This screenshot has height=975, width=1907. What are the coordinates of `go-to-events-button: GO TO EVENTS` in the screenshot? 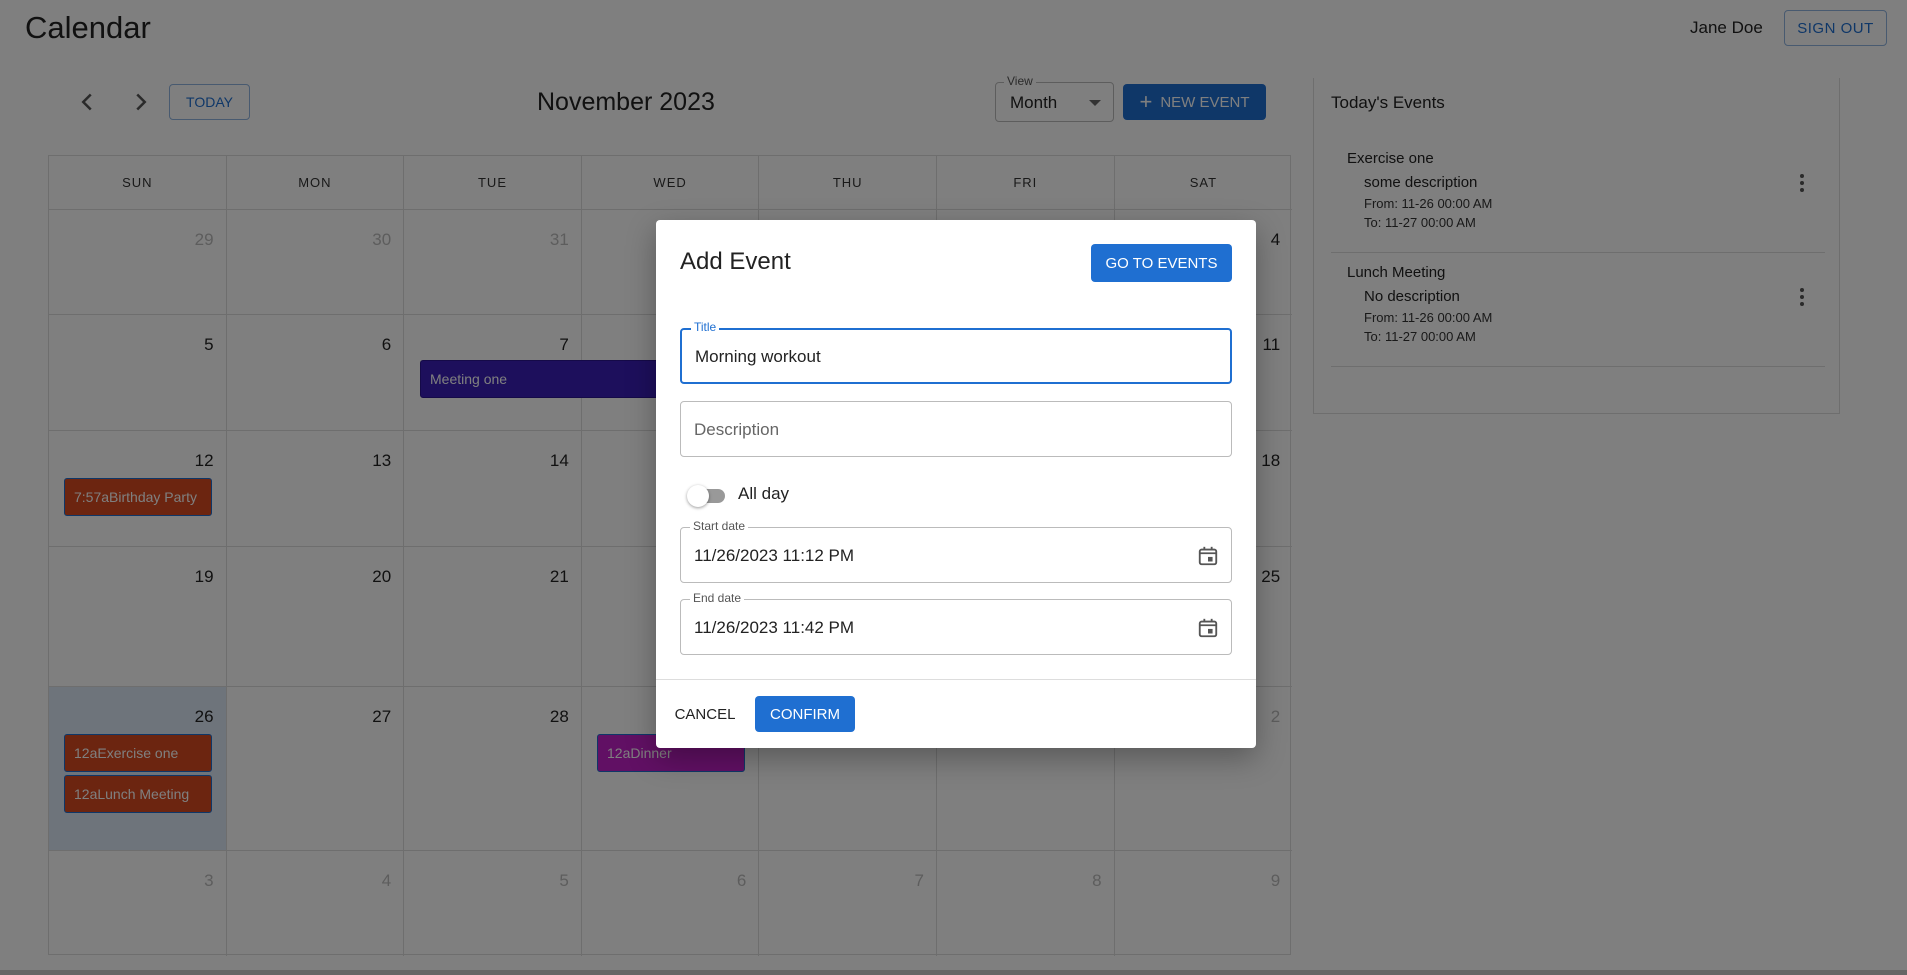 It's located at (1161, 263).